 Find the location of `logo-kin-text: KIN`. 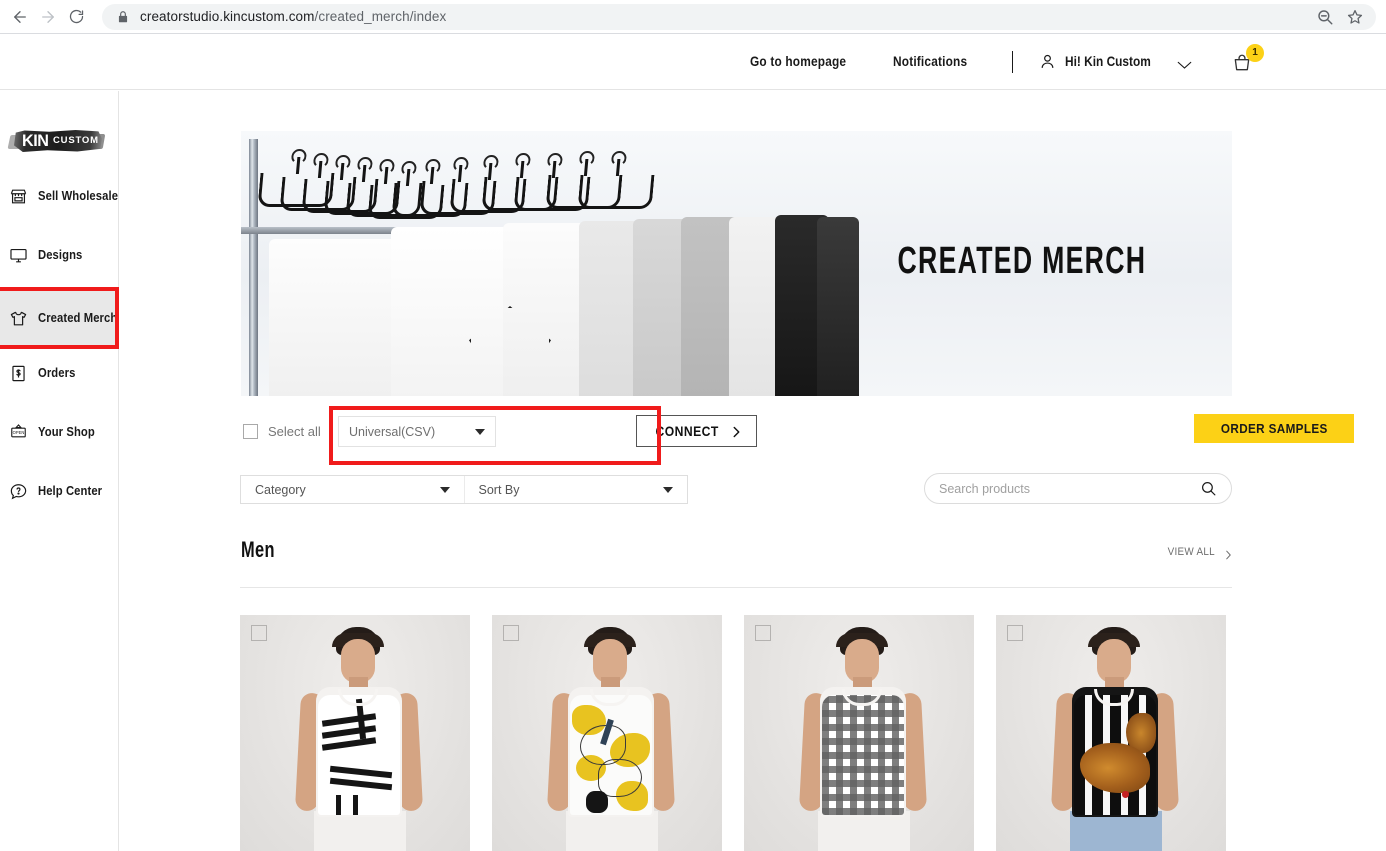

logo-kin-text: KIN is located at coordinates (35, 140).